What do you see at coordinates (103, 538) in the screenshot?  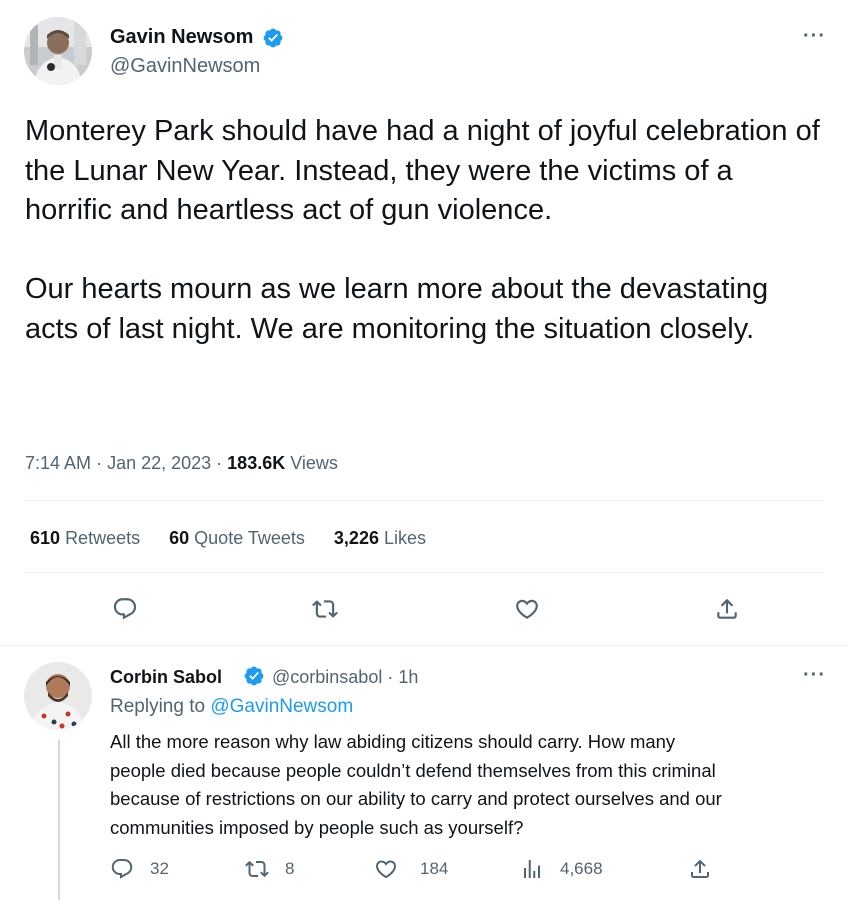 I see `retweets-label: Retweets` at bounding box center [103, 538].